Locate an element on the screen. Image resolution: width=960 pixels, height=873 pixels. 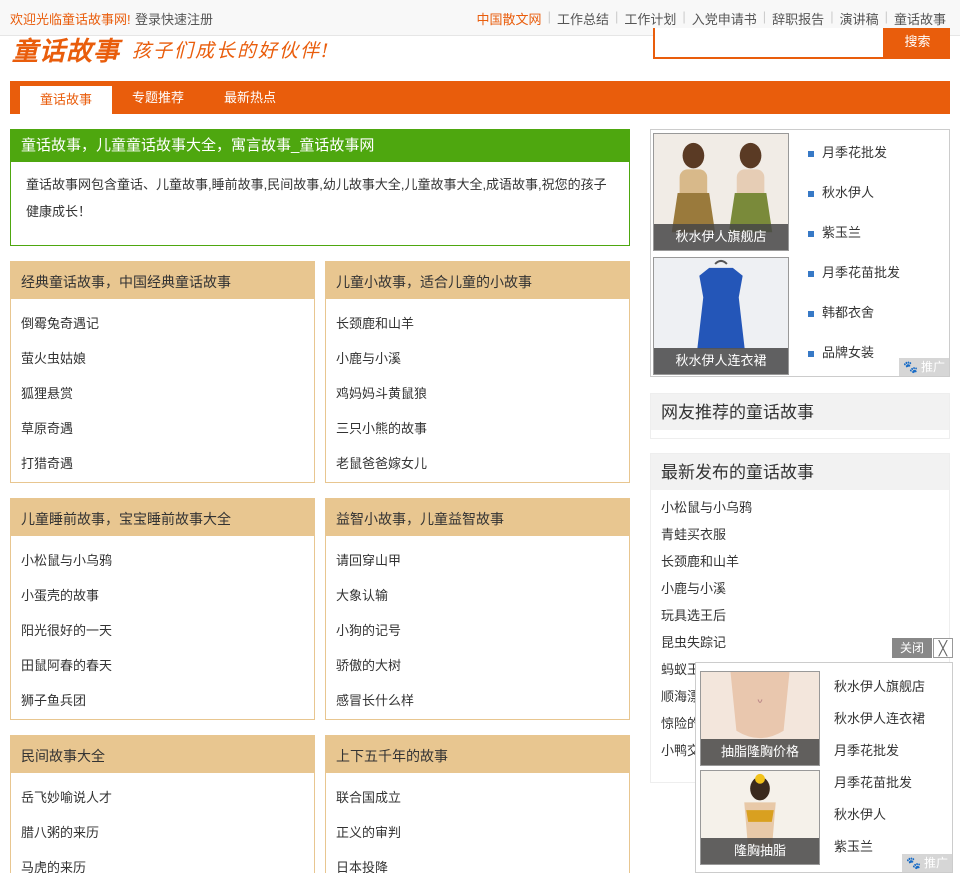
logo-text: 童话故事 is located at coordinates (66, 51).